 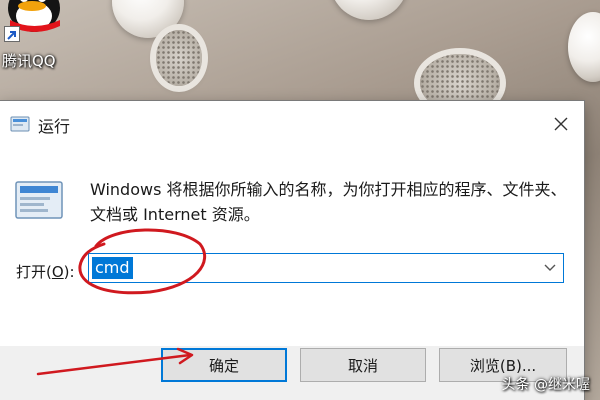 I want to click on close-button, so click(x=561, y=124).